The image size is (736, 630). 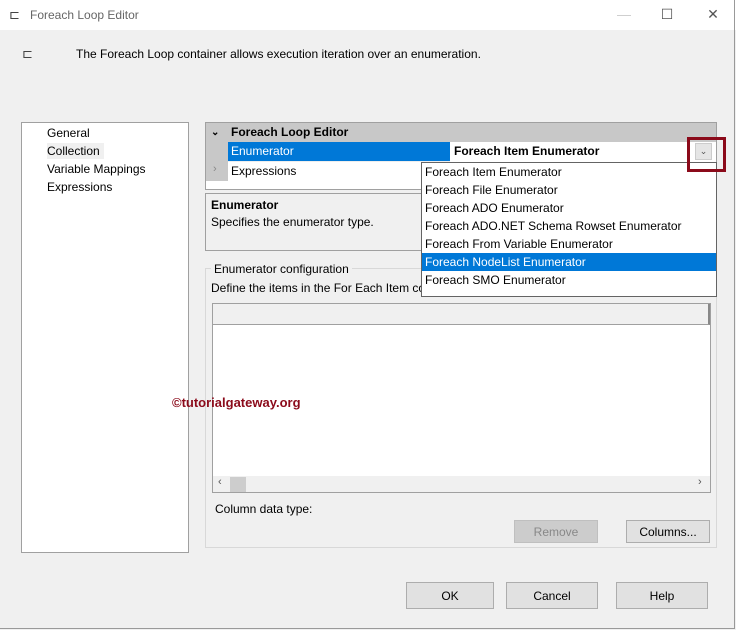 What do you see at coordinates (569, 190) in the screenshot?
I see `dropdown-option: Foreach File Enumerator` at bounding box center [569, 190].